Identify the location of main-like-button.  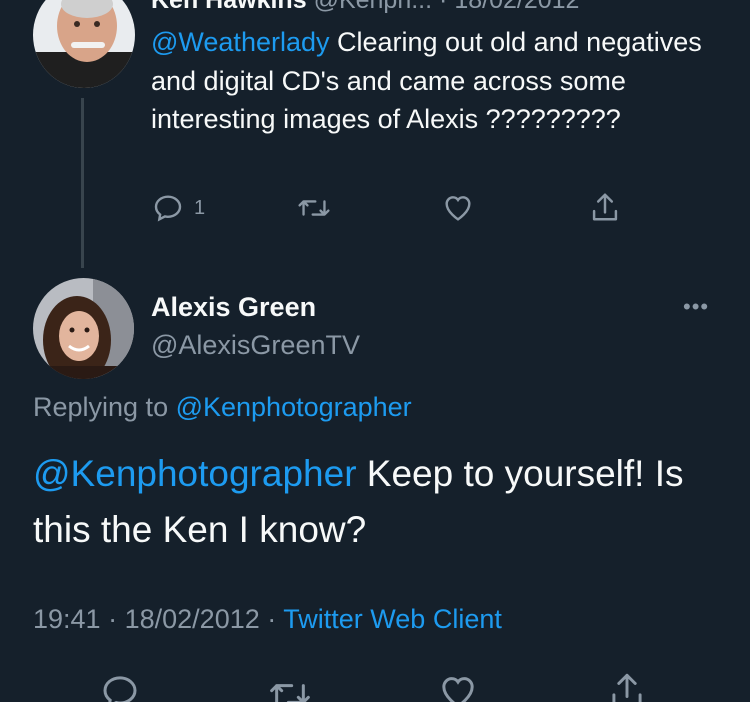
(458, 687).